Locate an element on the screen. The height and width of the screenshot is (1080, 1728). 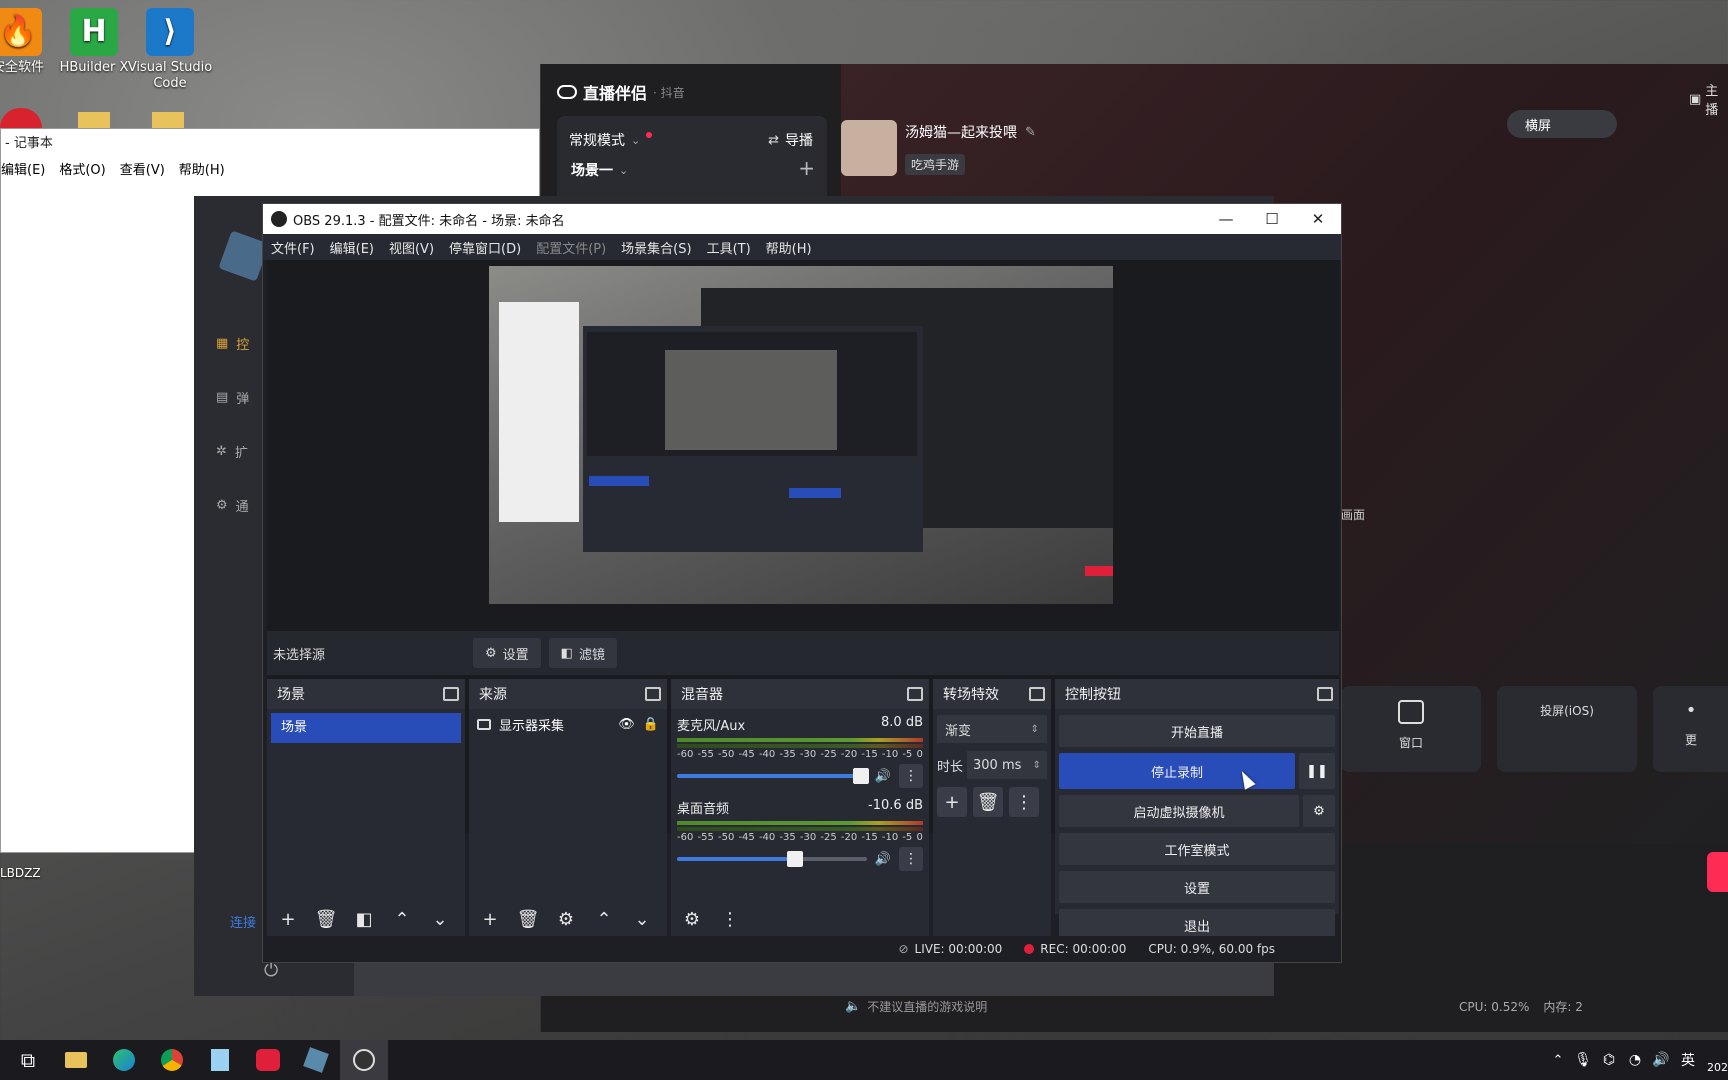
tile-window: 窗口 is located at coordinates (1411, 729).